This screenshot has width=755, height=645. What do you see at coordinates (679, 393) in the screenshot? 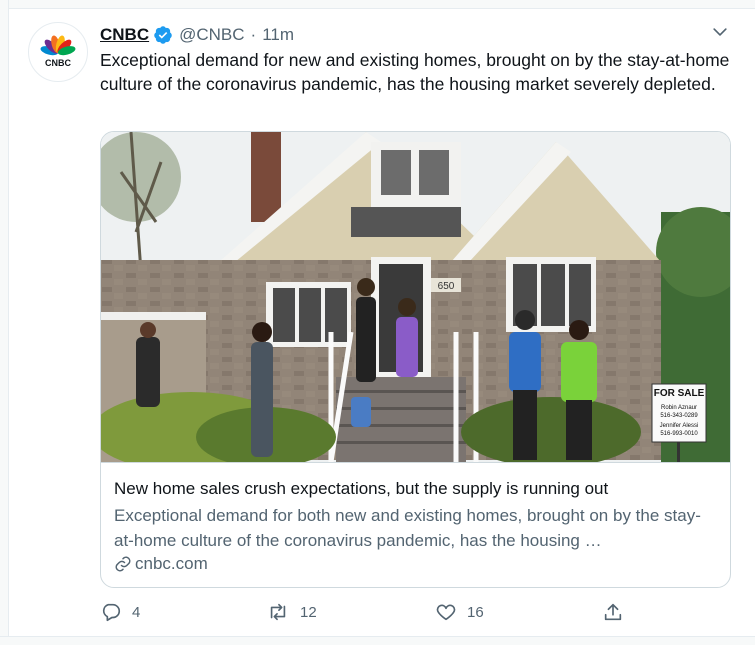
I see `sign-title: FOR SALE` at bounding box center [679, 393].